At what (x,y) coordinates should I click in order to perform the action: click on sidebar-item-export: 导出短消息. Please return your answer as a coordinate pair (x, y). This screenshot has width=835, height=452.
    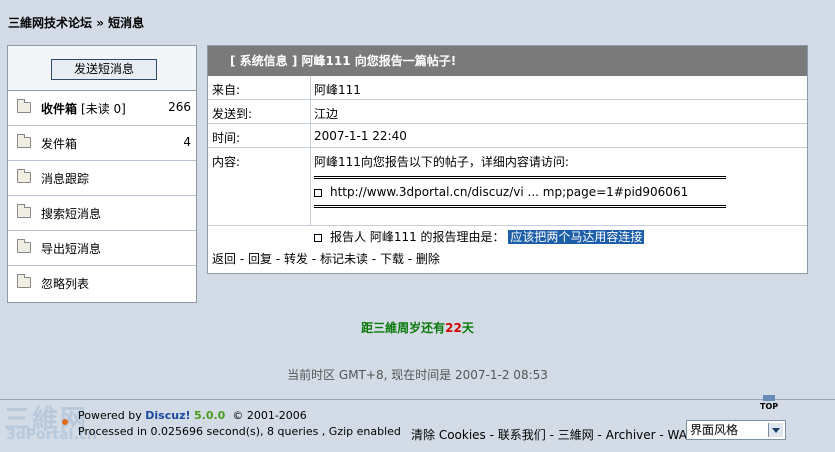
    Looking at the image, I should click on (102, 248).